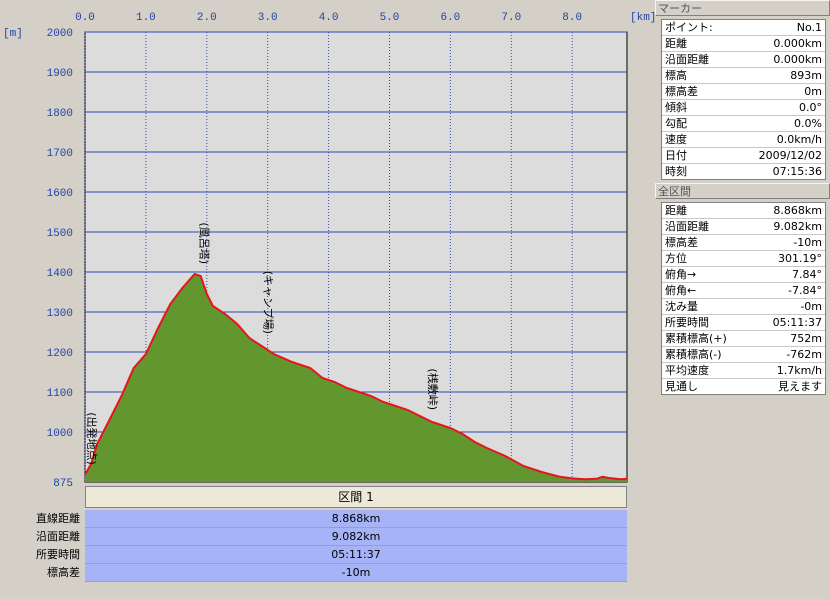 This screenshot has width=830, height=599. What do you see at coordinates (743, 323) in the screenshot?
I see `total-row: 所要時間 05:11:37` at bounding box center [743, 323].